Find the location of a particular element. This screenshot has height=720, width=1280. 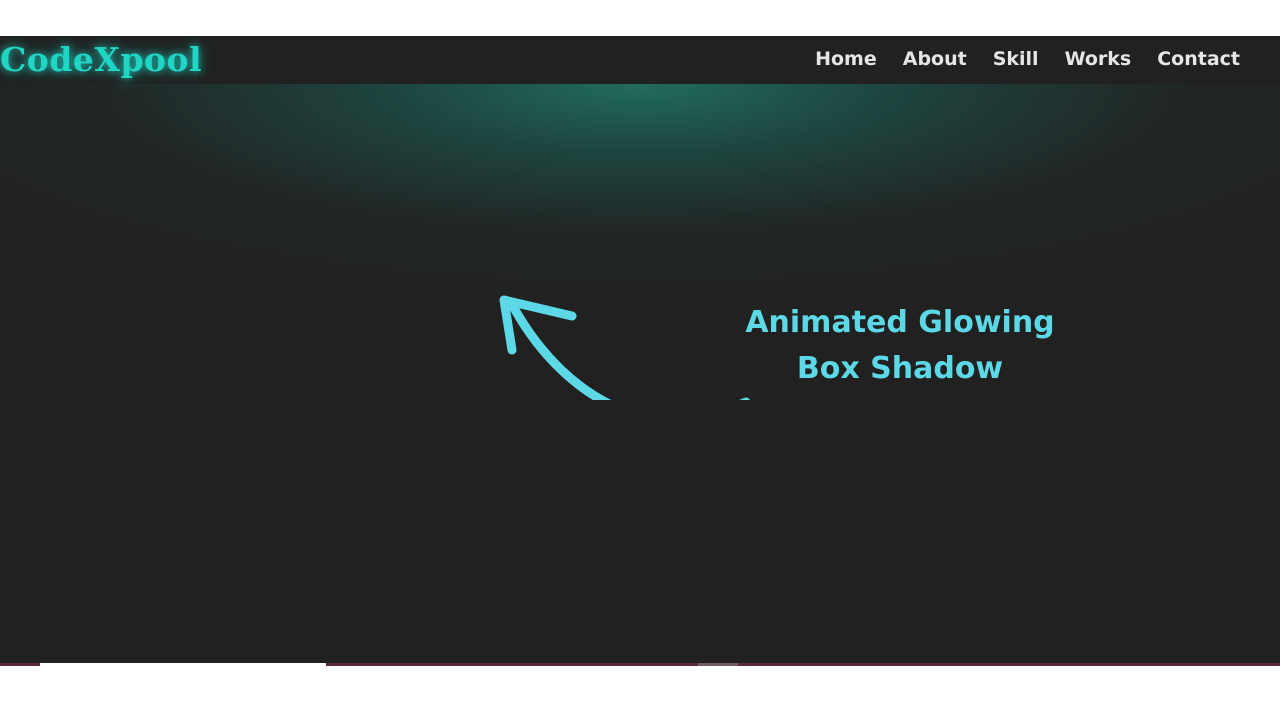

nav-link-about: About is located at coordinates (935, 59).